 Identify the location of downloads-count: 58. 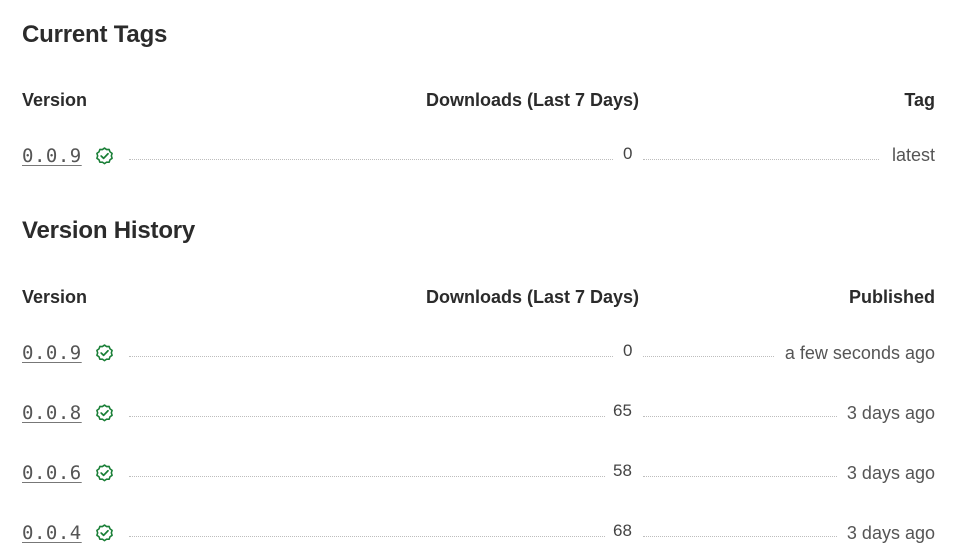
(622, 470).